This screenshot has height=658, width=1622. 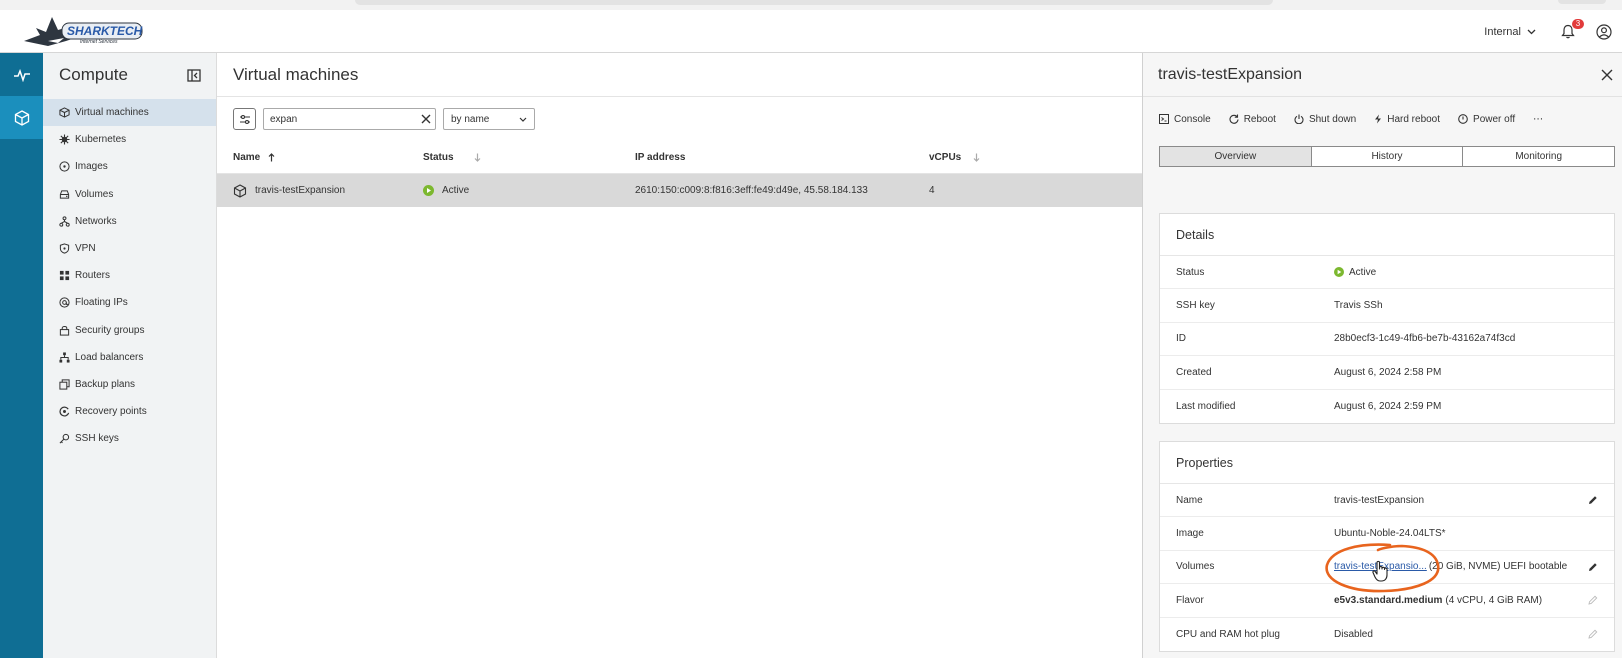 I want to click on collapse-sidebar-icon, so click(x=194, y=75).